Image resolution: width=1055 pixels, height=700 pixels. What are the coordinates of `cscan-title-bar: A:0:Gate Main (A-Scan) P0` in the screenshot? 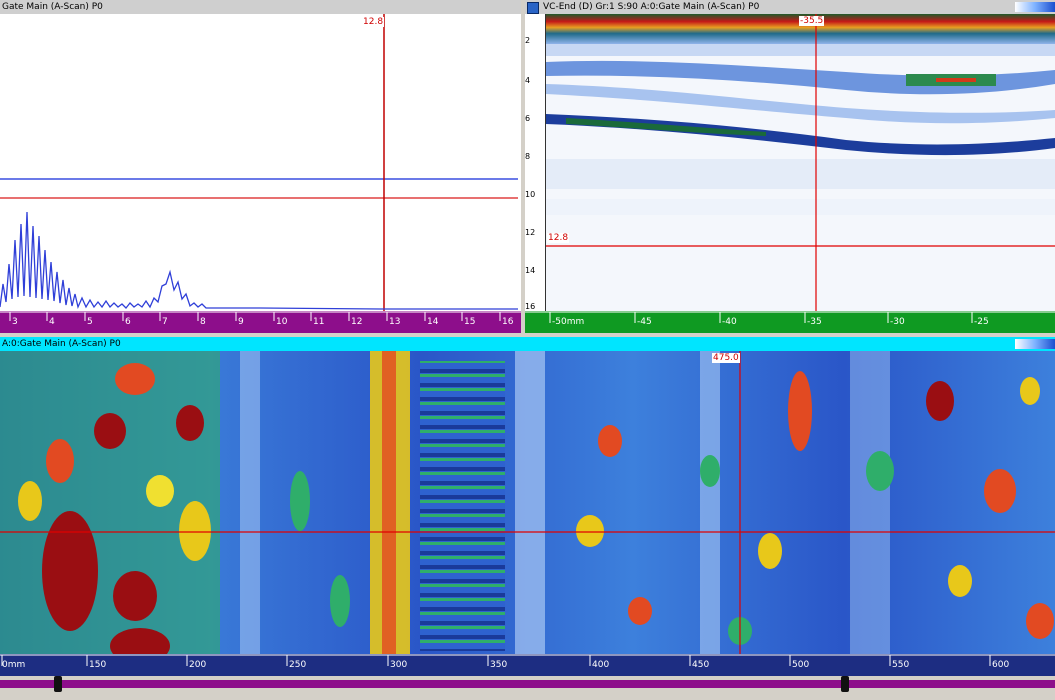 It's located at (527, 344).